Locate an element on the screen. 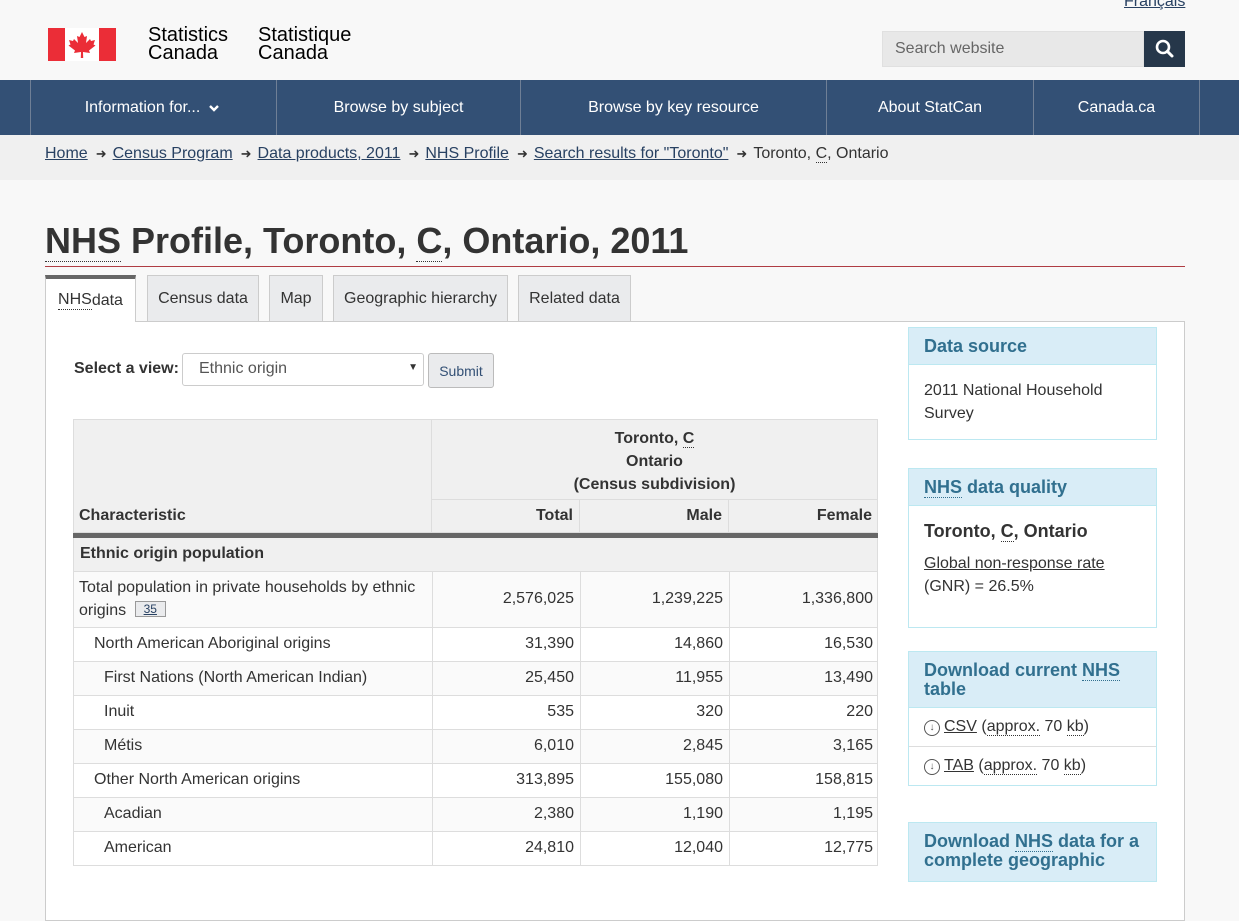  quality-title-rest: data quality is located at coordinates (1015, 487).